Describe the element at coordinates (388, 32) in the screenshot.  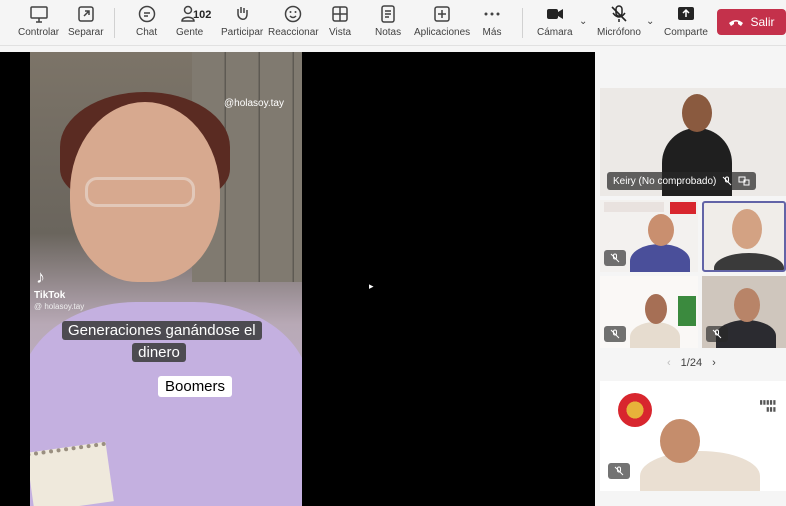
I see `notas-label: Notas` at that location.